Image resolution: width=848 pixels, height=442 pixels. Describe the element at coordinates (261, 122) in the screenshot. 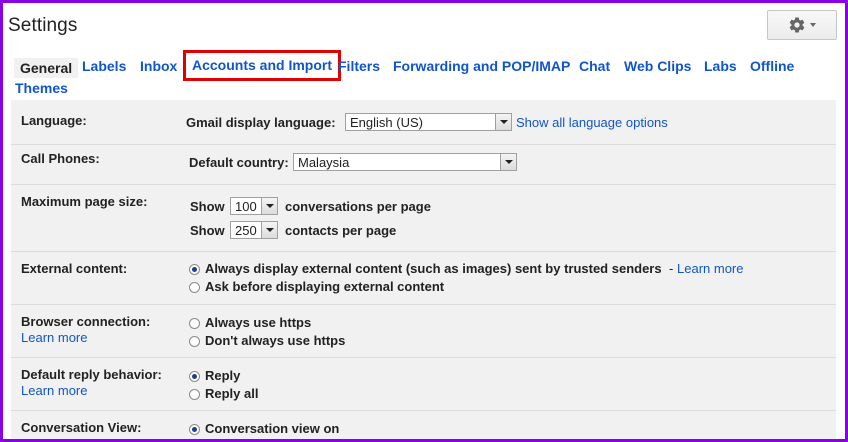

I see `field-label: Gmail display language:` at that location.